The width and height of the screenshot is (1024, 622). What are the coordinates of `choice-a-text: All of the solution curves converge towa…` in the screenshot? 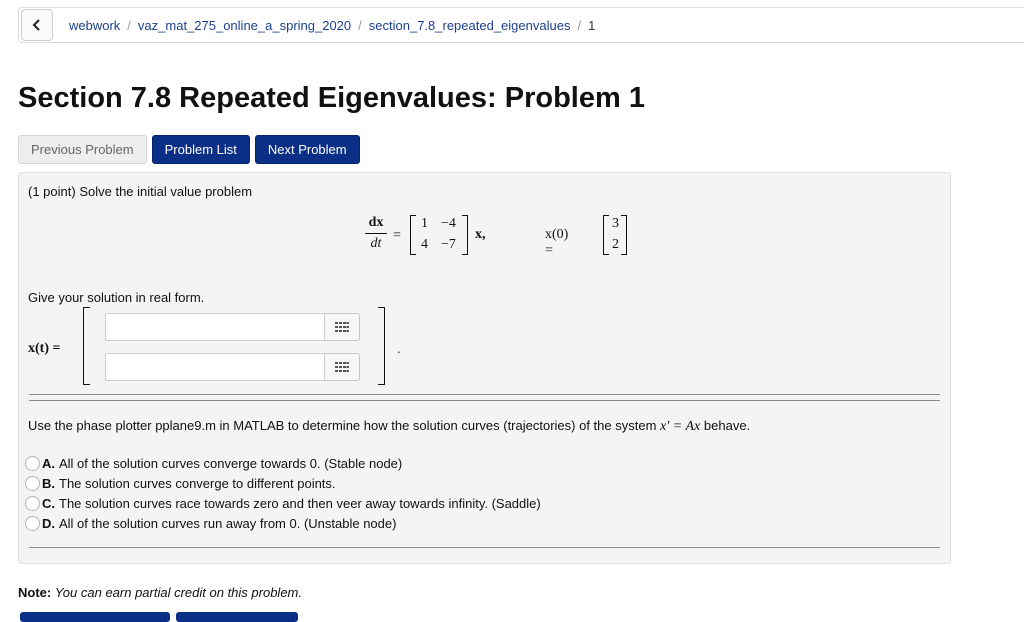 It's located at (231, 463).